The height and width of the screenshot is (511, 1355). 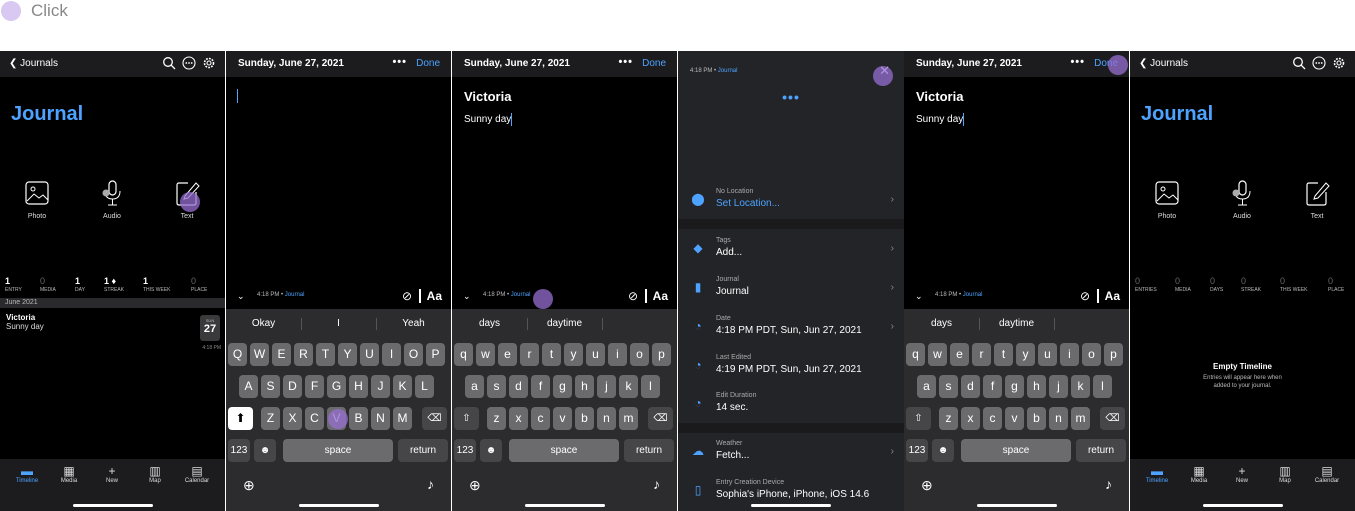 What do you see at coordinates (1102, 386) in the screenshot?
I see `key: l` at bounding box center [1102, 386].